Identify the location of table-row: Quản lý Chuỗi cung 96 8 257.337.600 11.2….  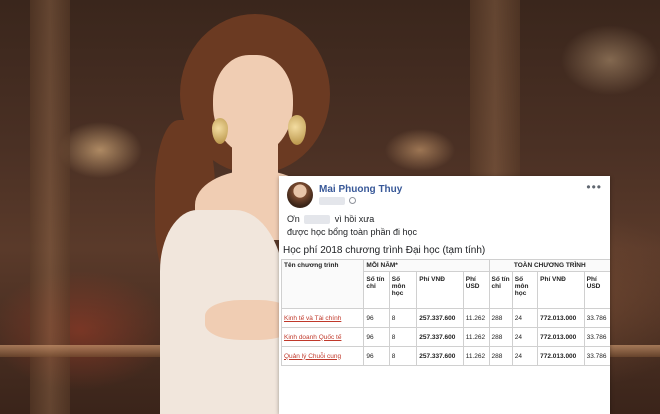
(445, 356).